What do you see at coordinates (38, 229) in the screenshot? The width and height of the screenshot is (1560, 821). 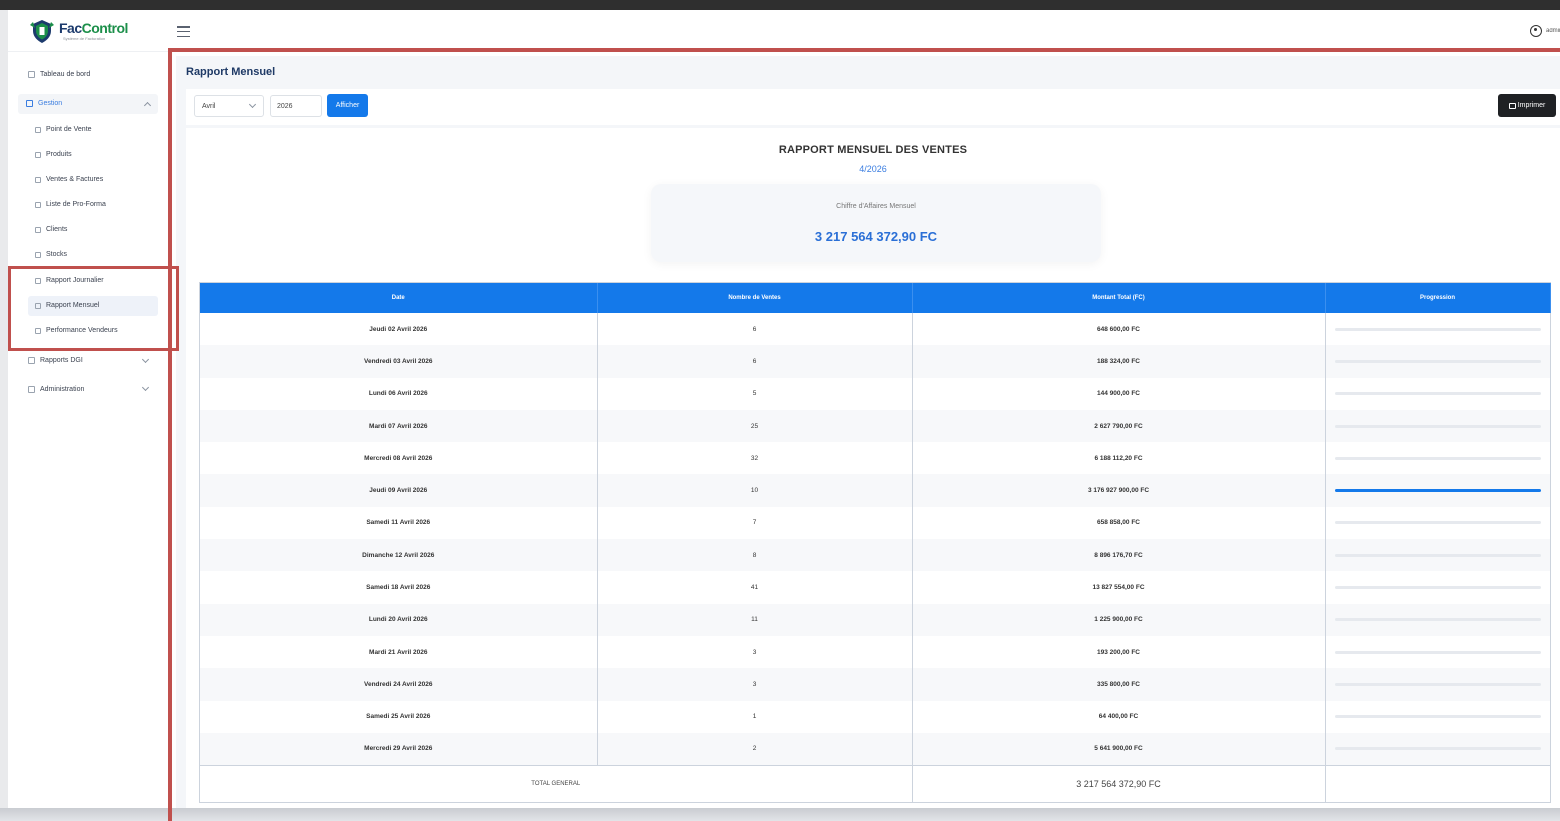 I see `users-icon` at bounding box center [38, 229].